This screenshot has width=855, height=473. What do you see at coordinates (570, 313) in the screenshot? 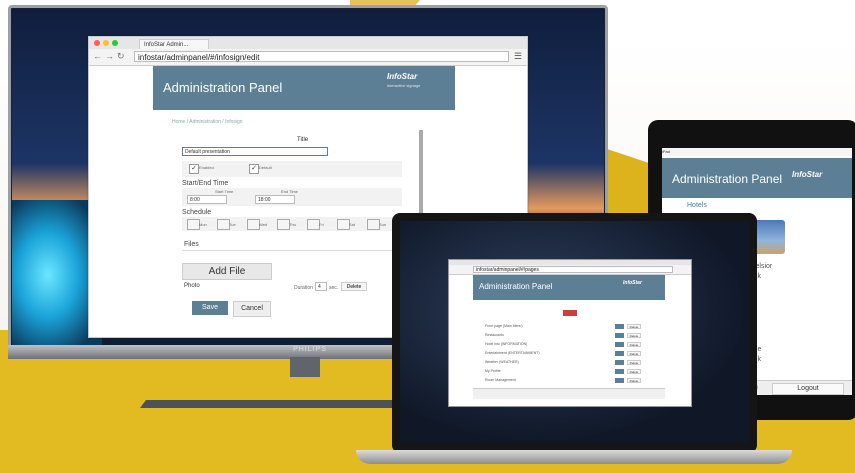
I see `flag-icon` at bounding box center [570, 313].